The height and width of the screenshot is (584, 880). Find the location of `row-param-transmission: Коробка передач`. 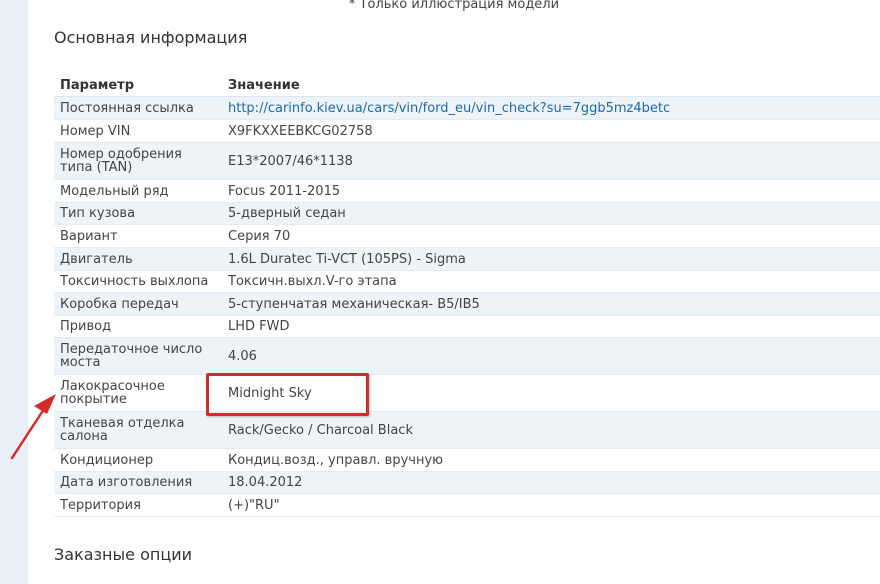

row-param-transmission: Коробка передач is located at coordinates (138, 304).